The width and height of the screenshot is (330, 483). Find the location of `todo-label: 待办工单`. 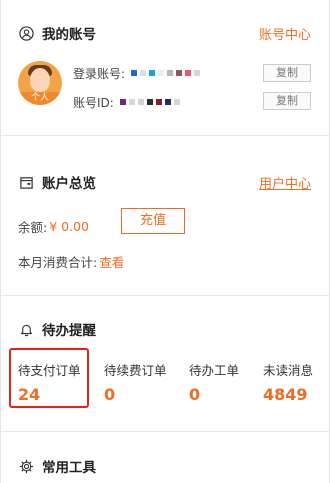

todo-label: 待办工单 is located at coordinates (214, 370).